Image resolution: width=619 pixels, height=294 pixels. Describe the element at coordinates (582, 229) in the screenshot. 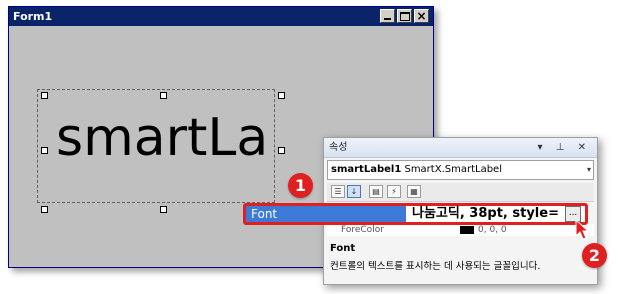

I see `mouse-pointer-icon` at that location.